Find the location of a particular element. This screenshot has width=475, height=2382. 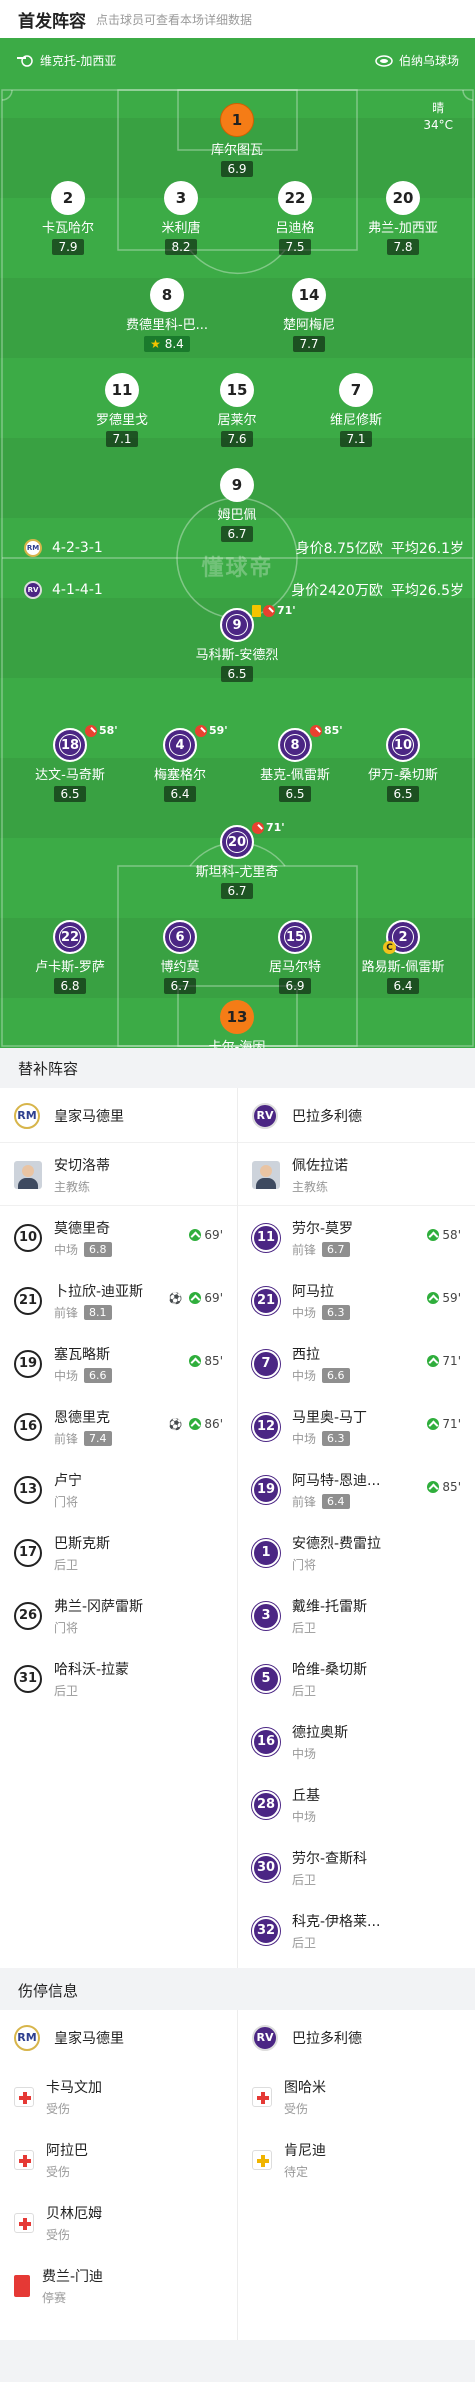

jersey-number-icon: 31 is located at coordinates (28, 1678).